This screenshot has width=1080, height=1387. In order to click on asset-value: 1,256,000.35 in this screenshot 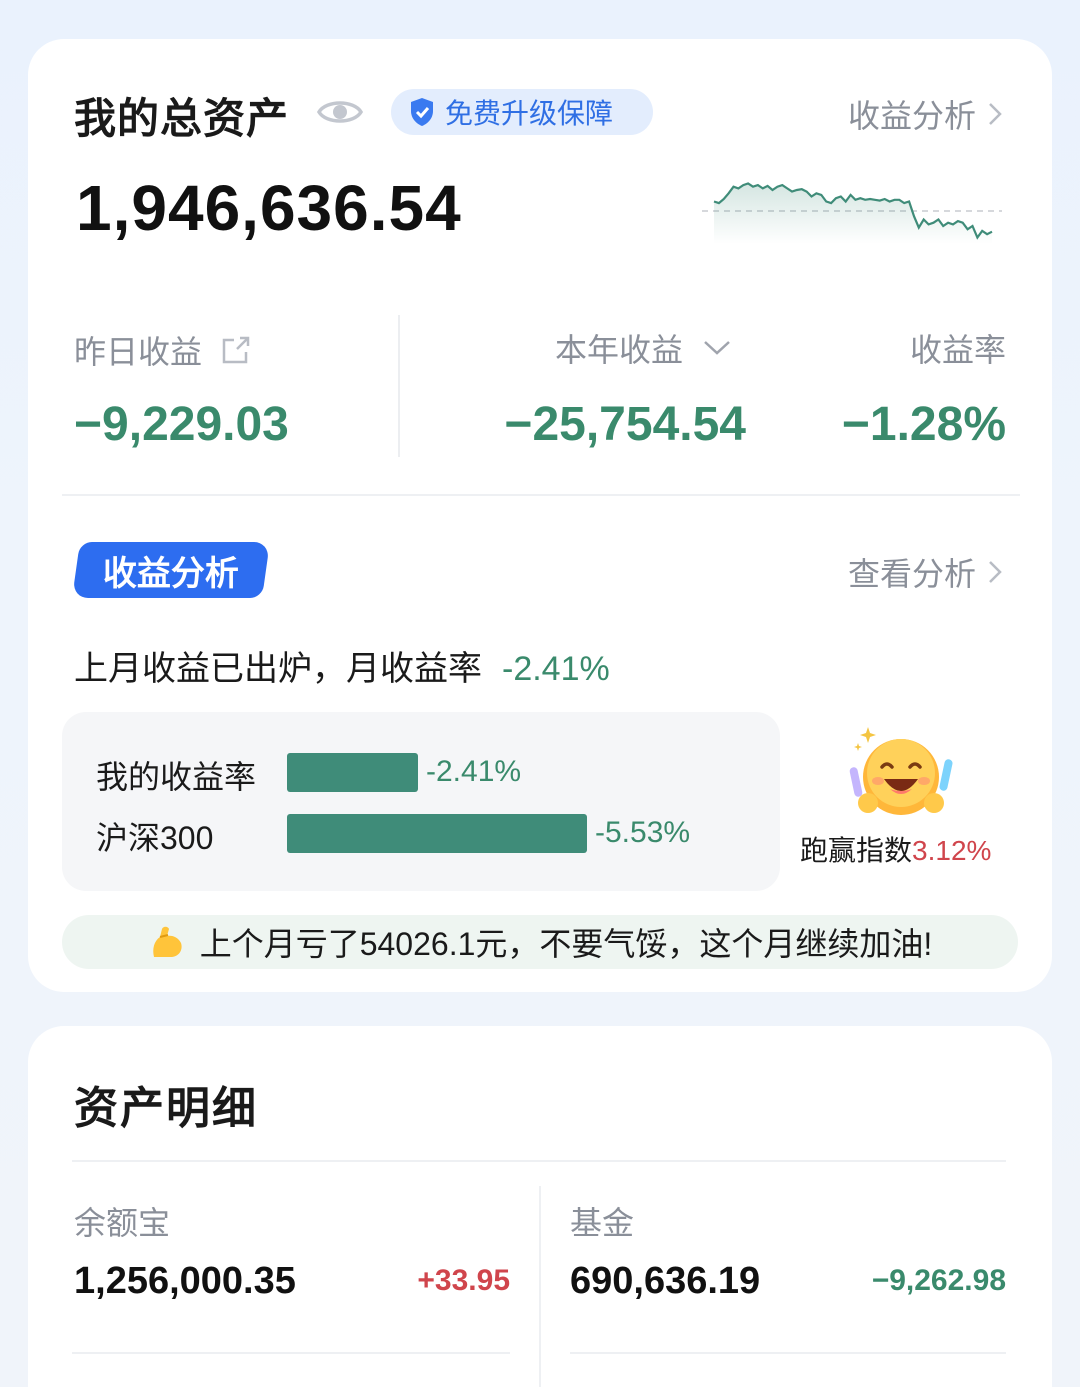, I will do `click(185, 1281)`.